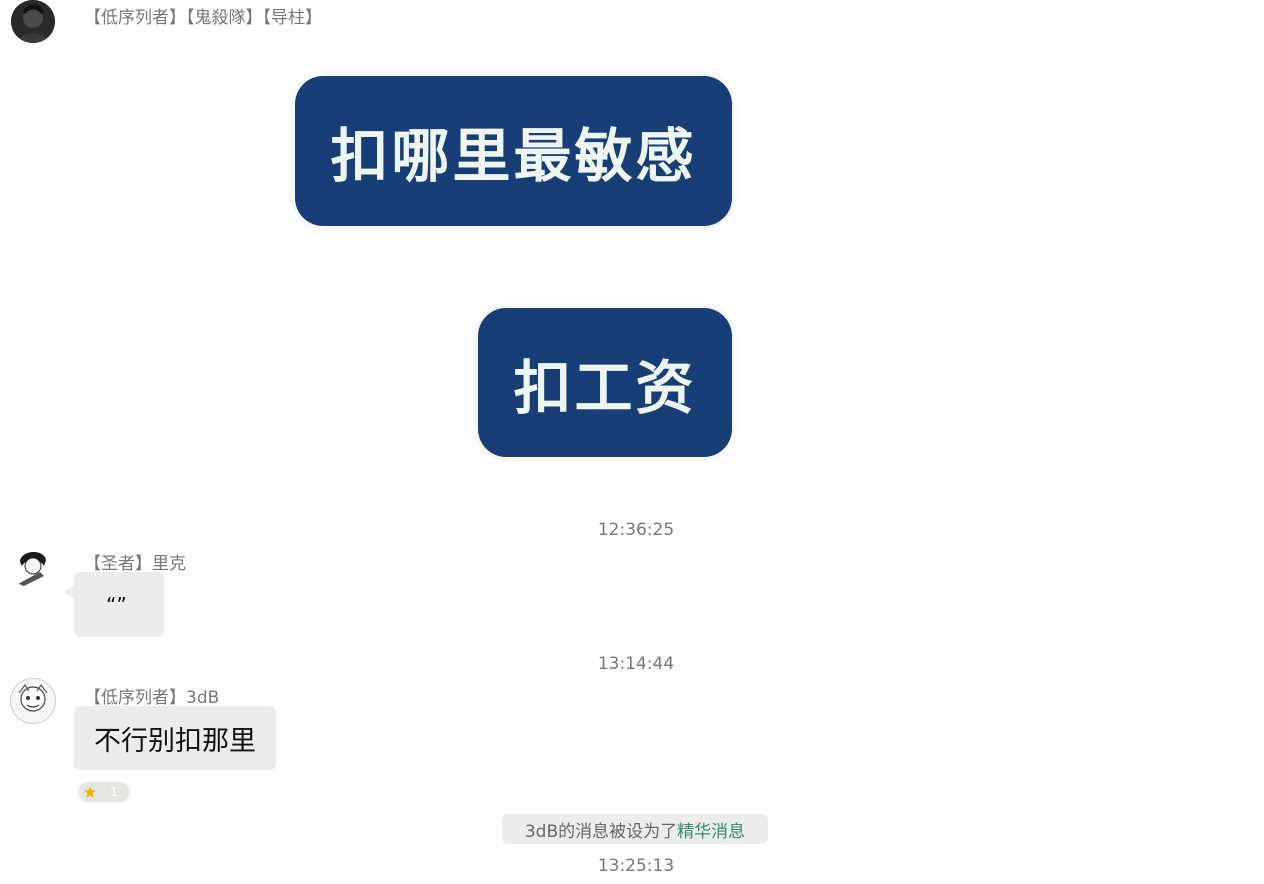 The image size is (1264, 884). What do you see at coordinates (152, 698) in the screenshot?
I see `sender-name: 【低序列者】3dB` at bounding box center [152, 698].